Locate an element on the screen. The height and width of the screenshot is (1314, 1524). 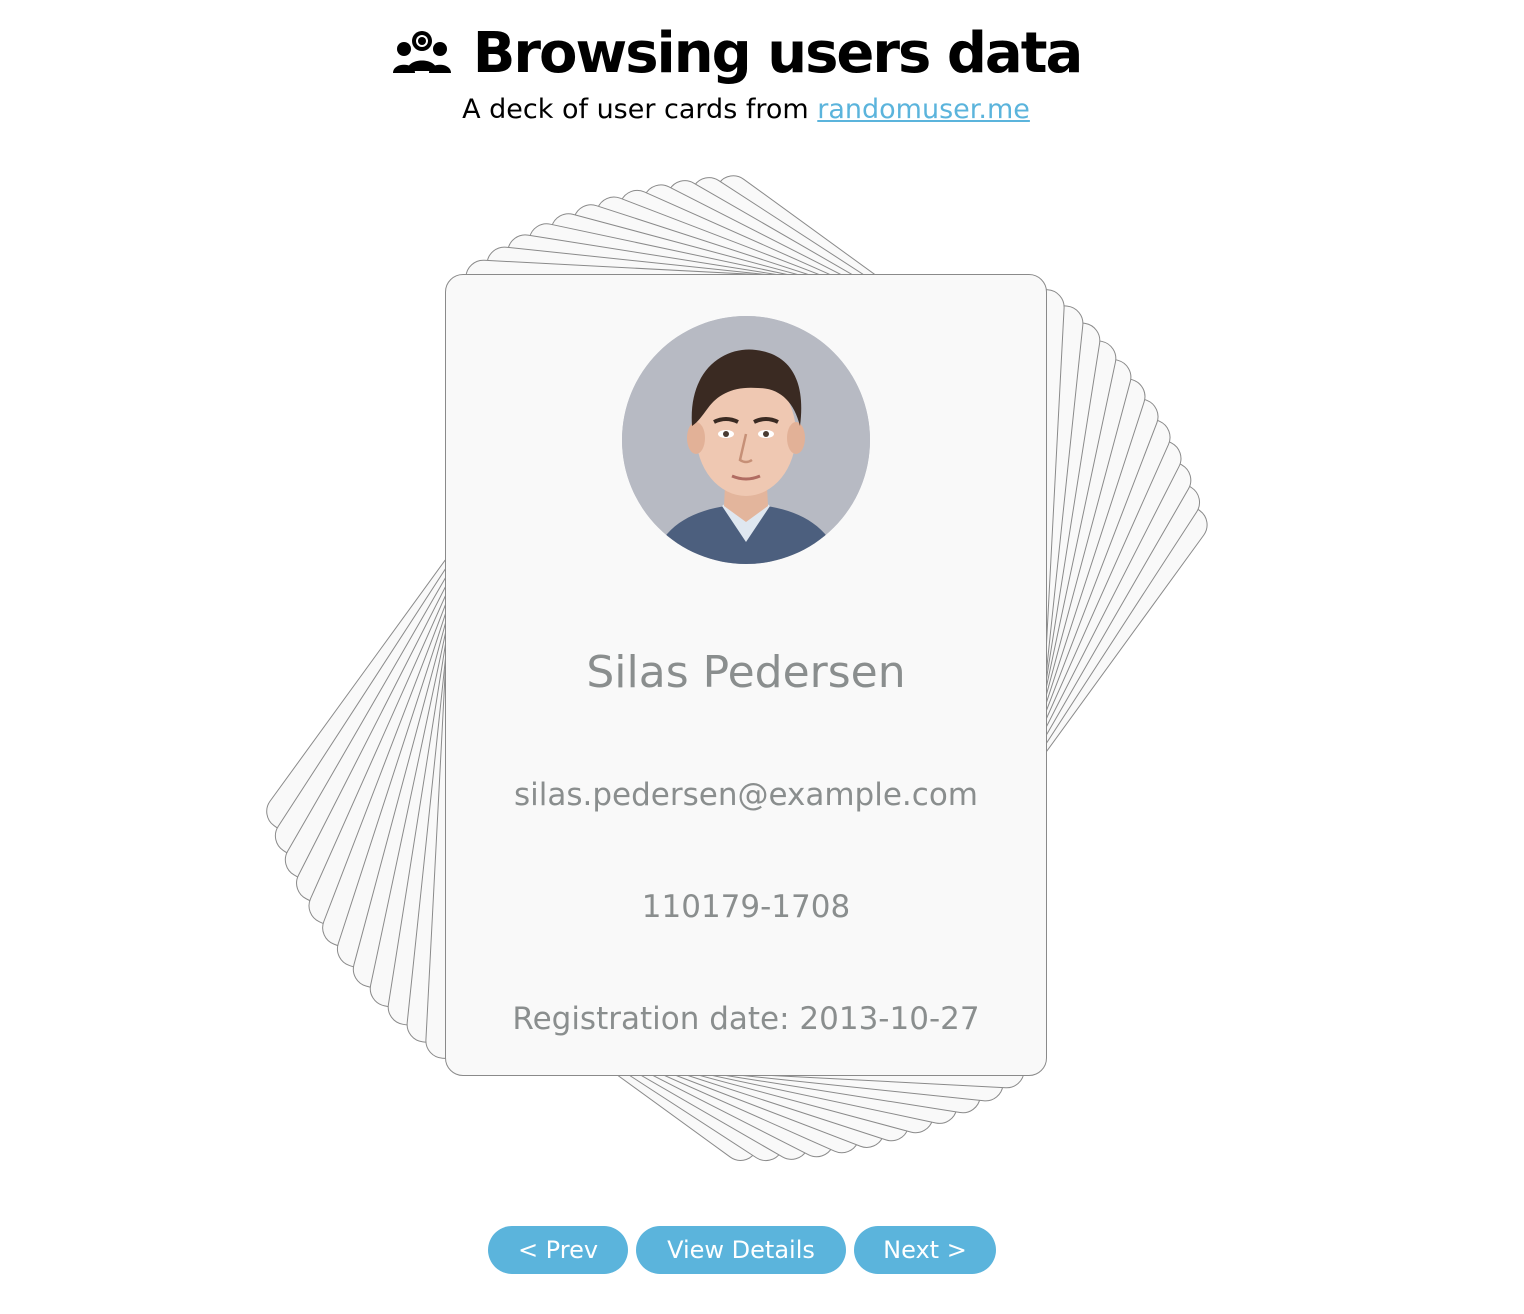
user-photo is located at coordinates (746, 440).